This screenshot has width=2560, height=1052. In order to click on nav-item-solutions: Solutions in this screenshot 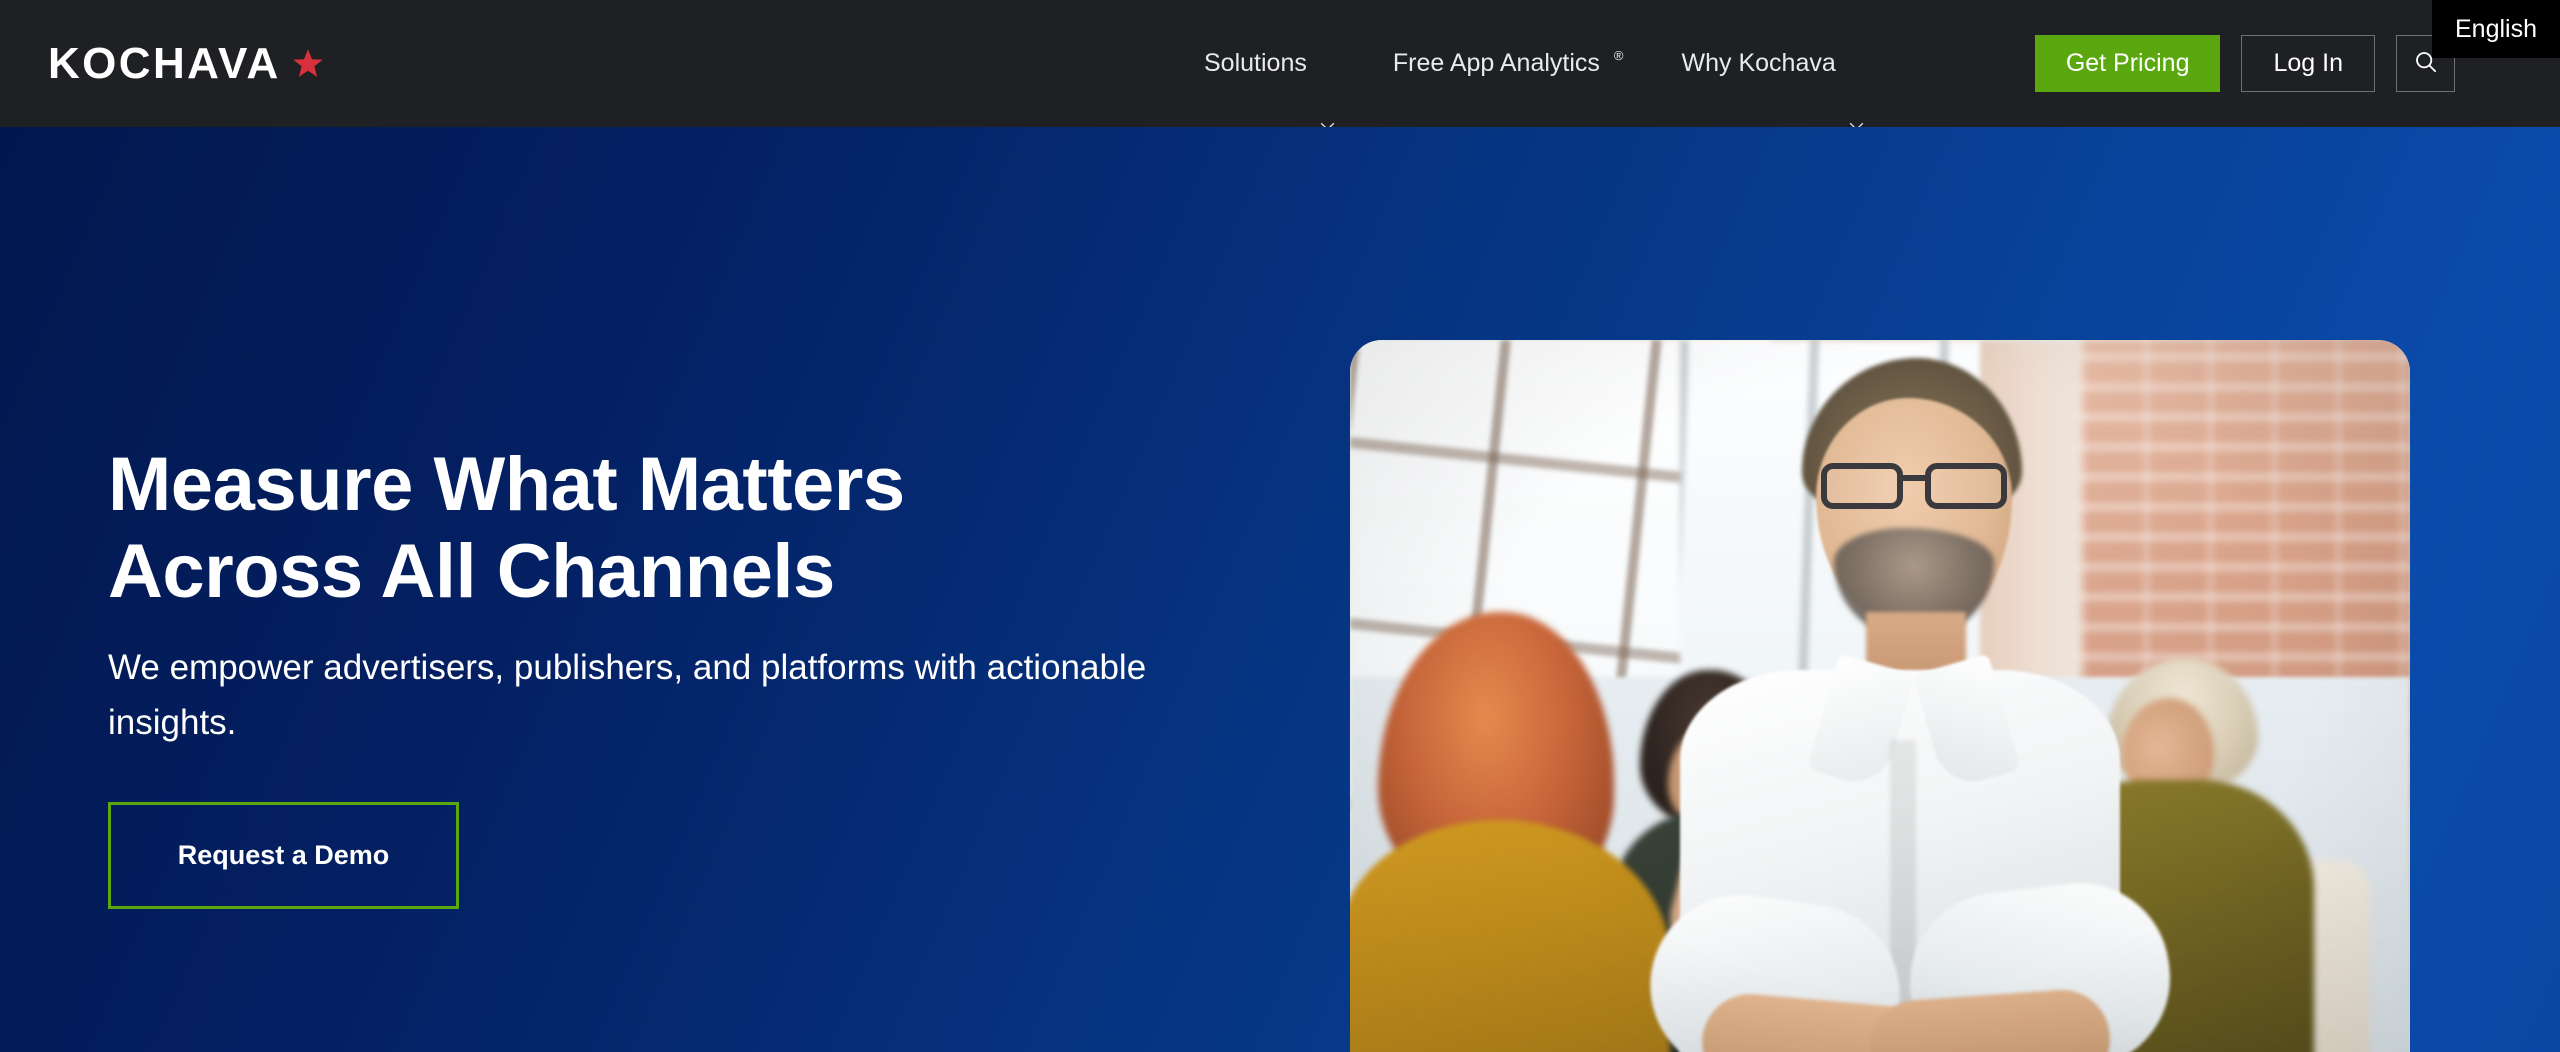, I will do `click(1269, 65)`.